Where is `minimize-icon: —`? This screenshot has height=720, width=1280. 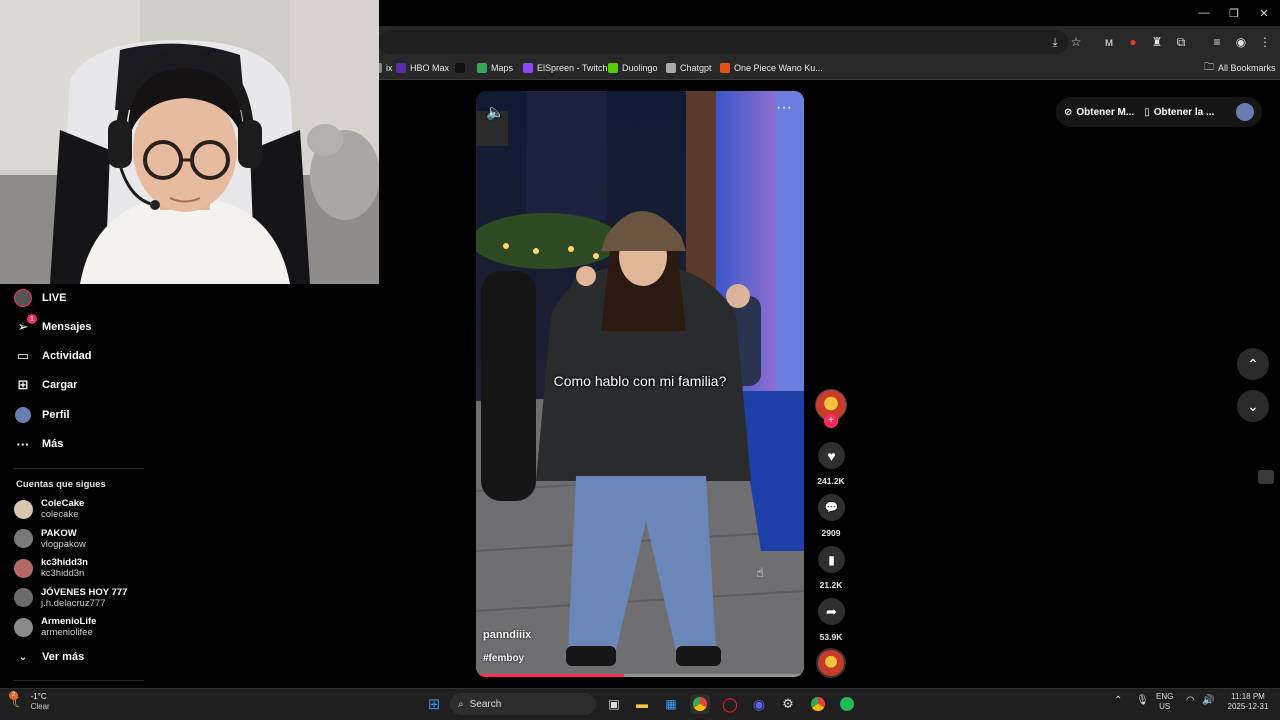
minimize-icon: — is located at coordinates (1204, 13).